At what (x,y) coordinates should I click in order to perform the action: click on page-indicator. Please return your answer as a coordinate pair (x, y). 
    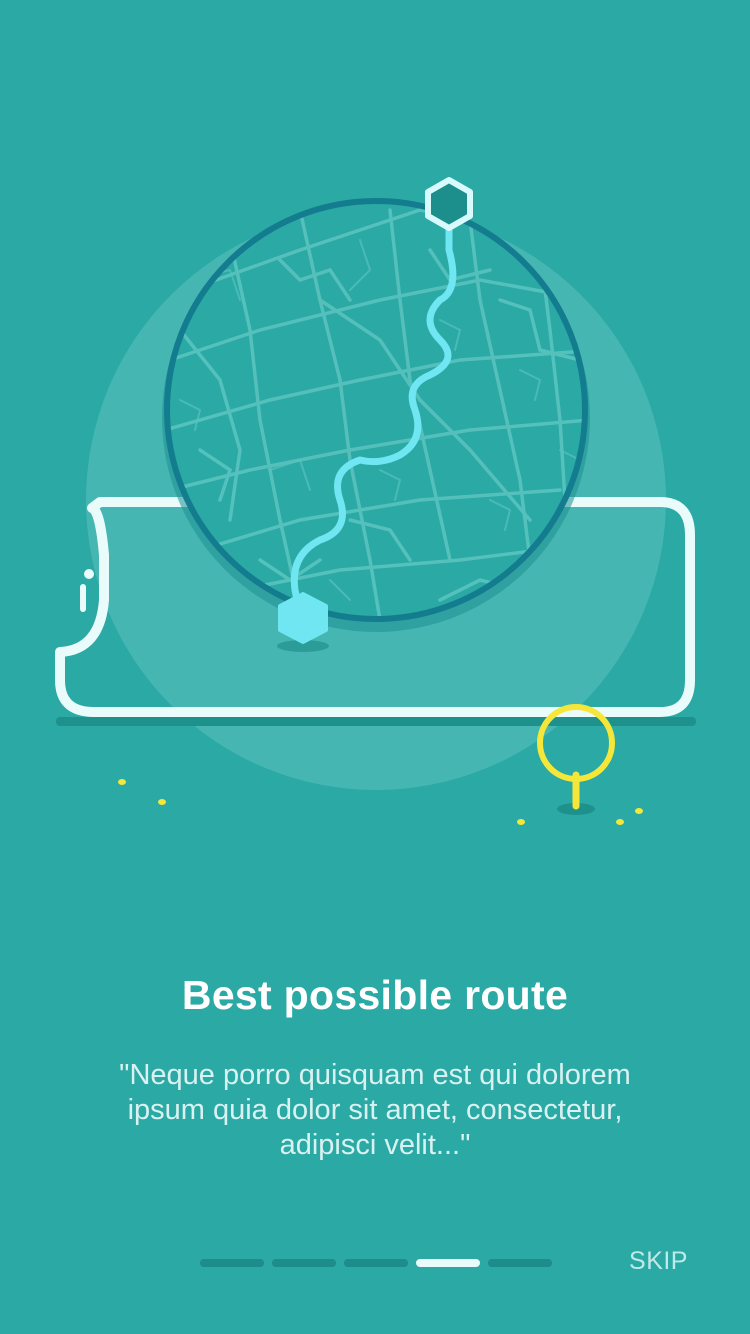
    Looking at the image, I should click on (376, 1264).